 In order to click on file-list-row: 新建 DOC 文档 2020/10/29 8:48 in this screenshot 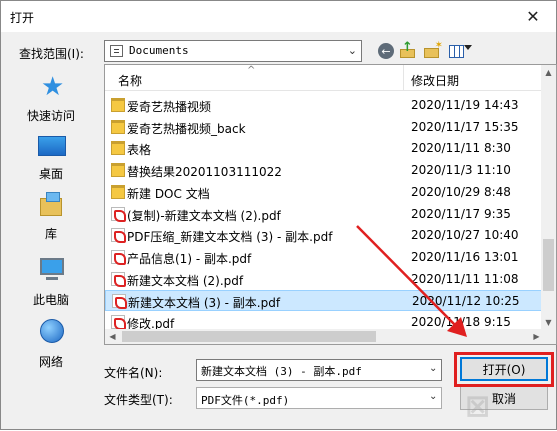, I will do `click(324, 192)`.